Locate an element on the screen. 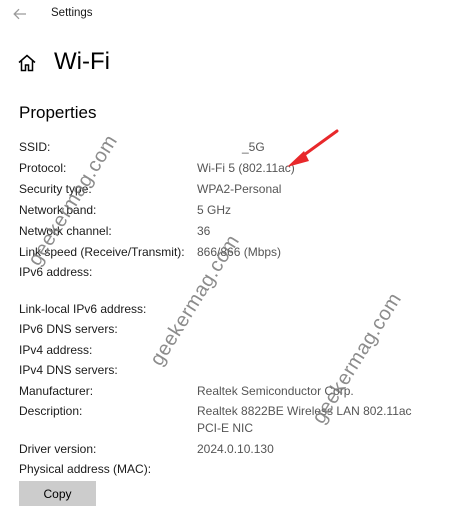 Image resolution: width=474 pixels, height=513 pixels. ipv4-dns-label: IPv4 DNS servers: is located at coordinates (68, 370).